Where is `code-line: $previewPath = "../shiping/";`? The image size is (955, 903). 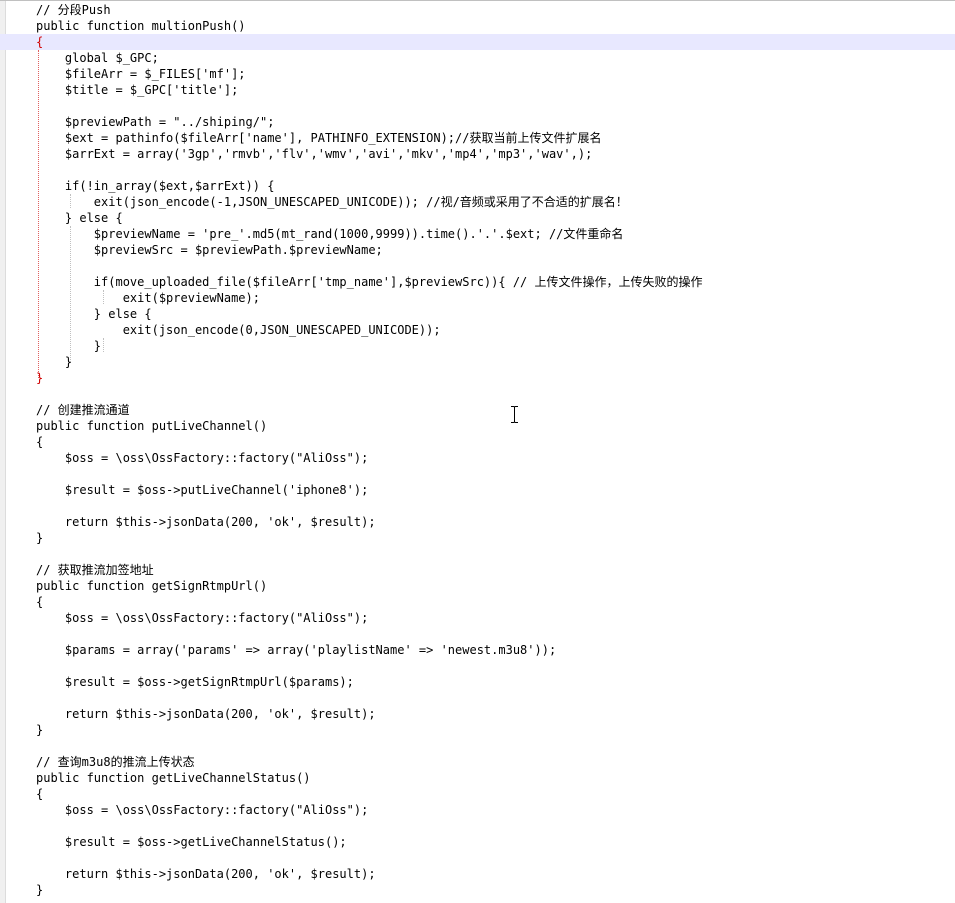 code-line: $previewPath = "../shiping/"; is located at coordinates (155, 122).